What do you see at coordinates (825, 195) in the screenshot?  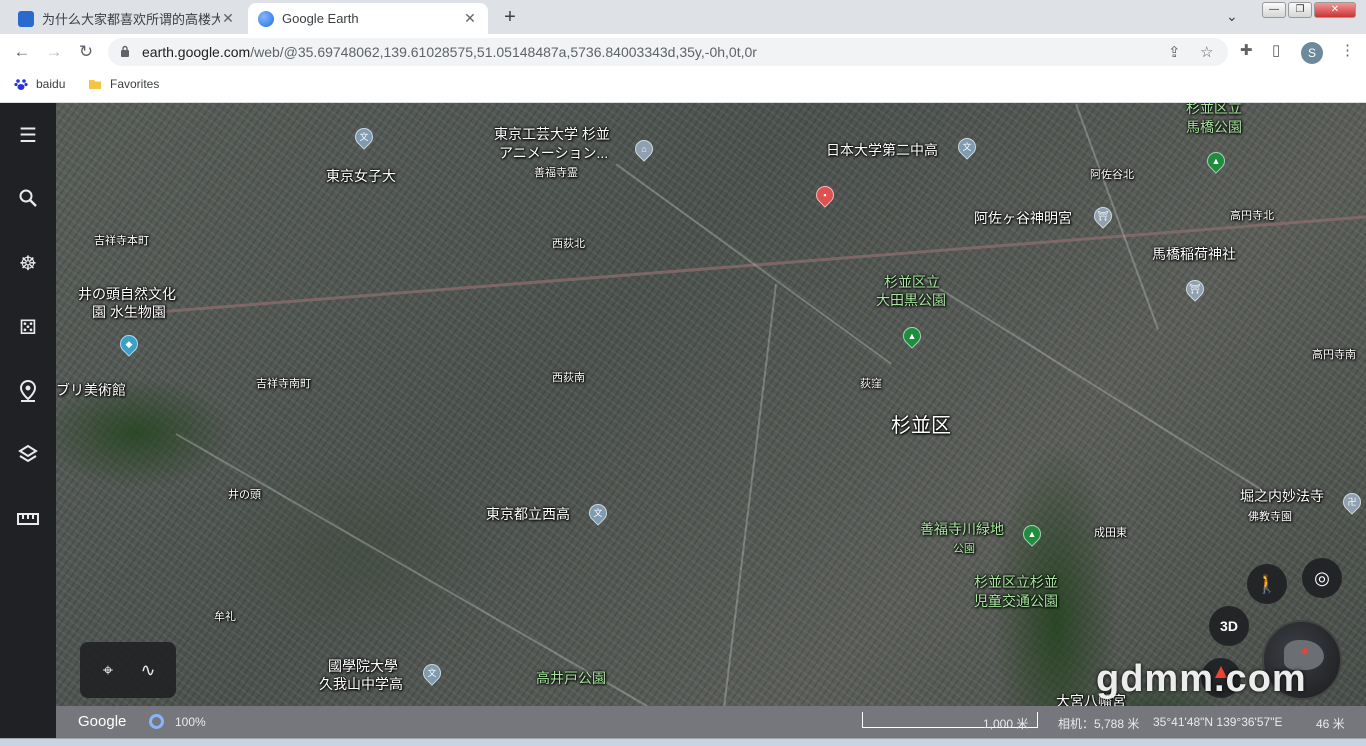 I see `shop-pin-icon: ▪` at bounding box center [825, 195].